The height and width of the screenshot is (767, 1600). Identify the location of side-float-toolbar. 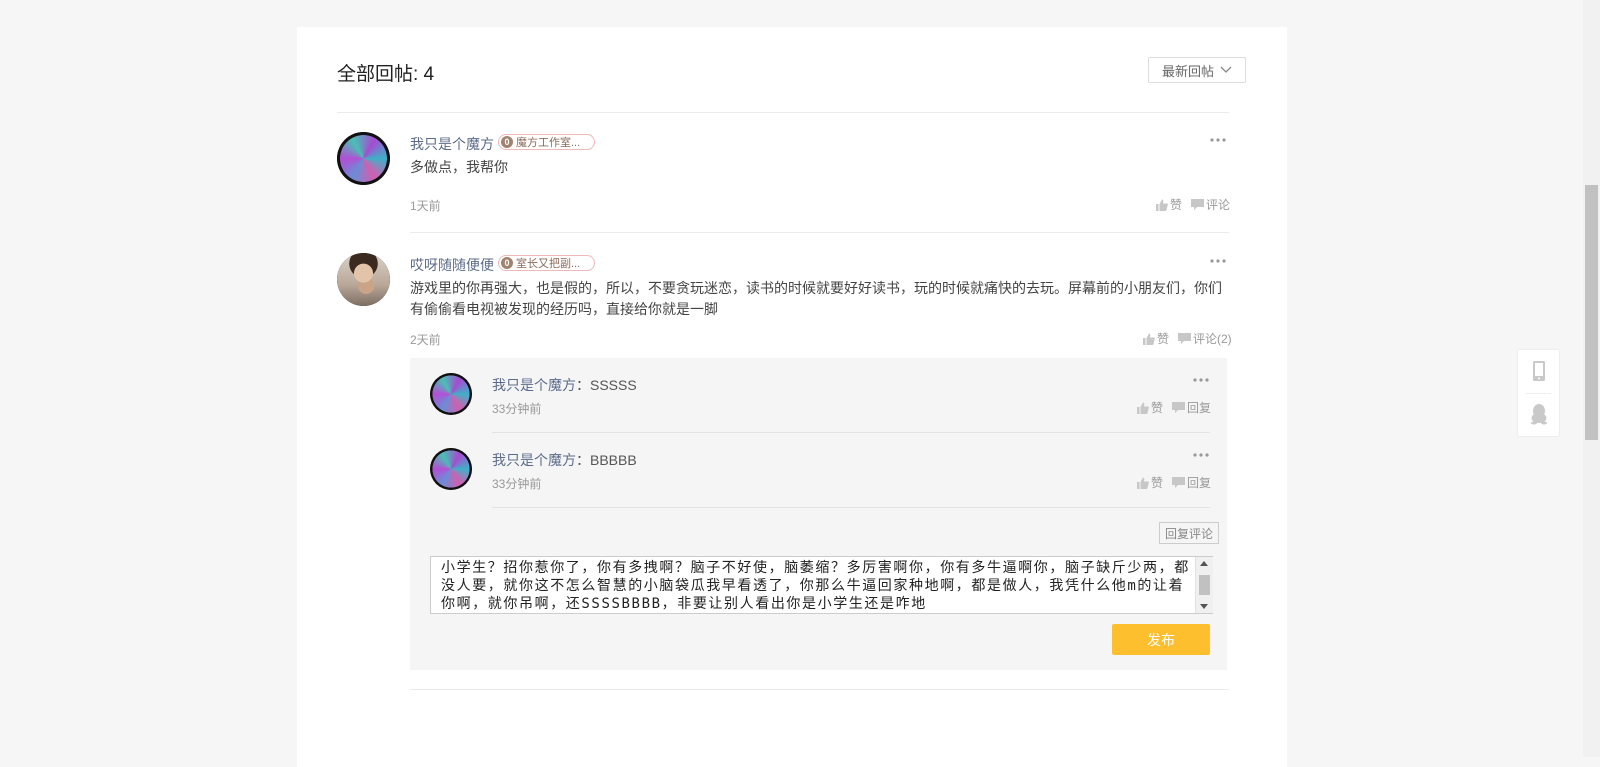
(1538, 393).